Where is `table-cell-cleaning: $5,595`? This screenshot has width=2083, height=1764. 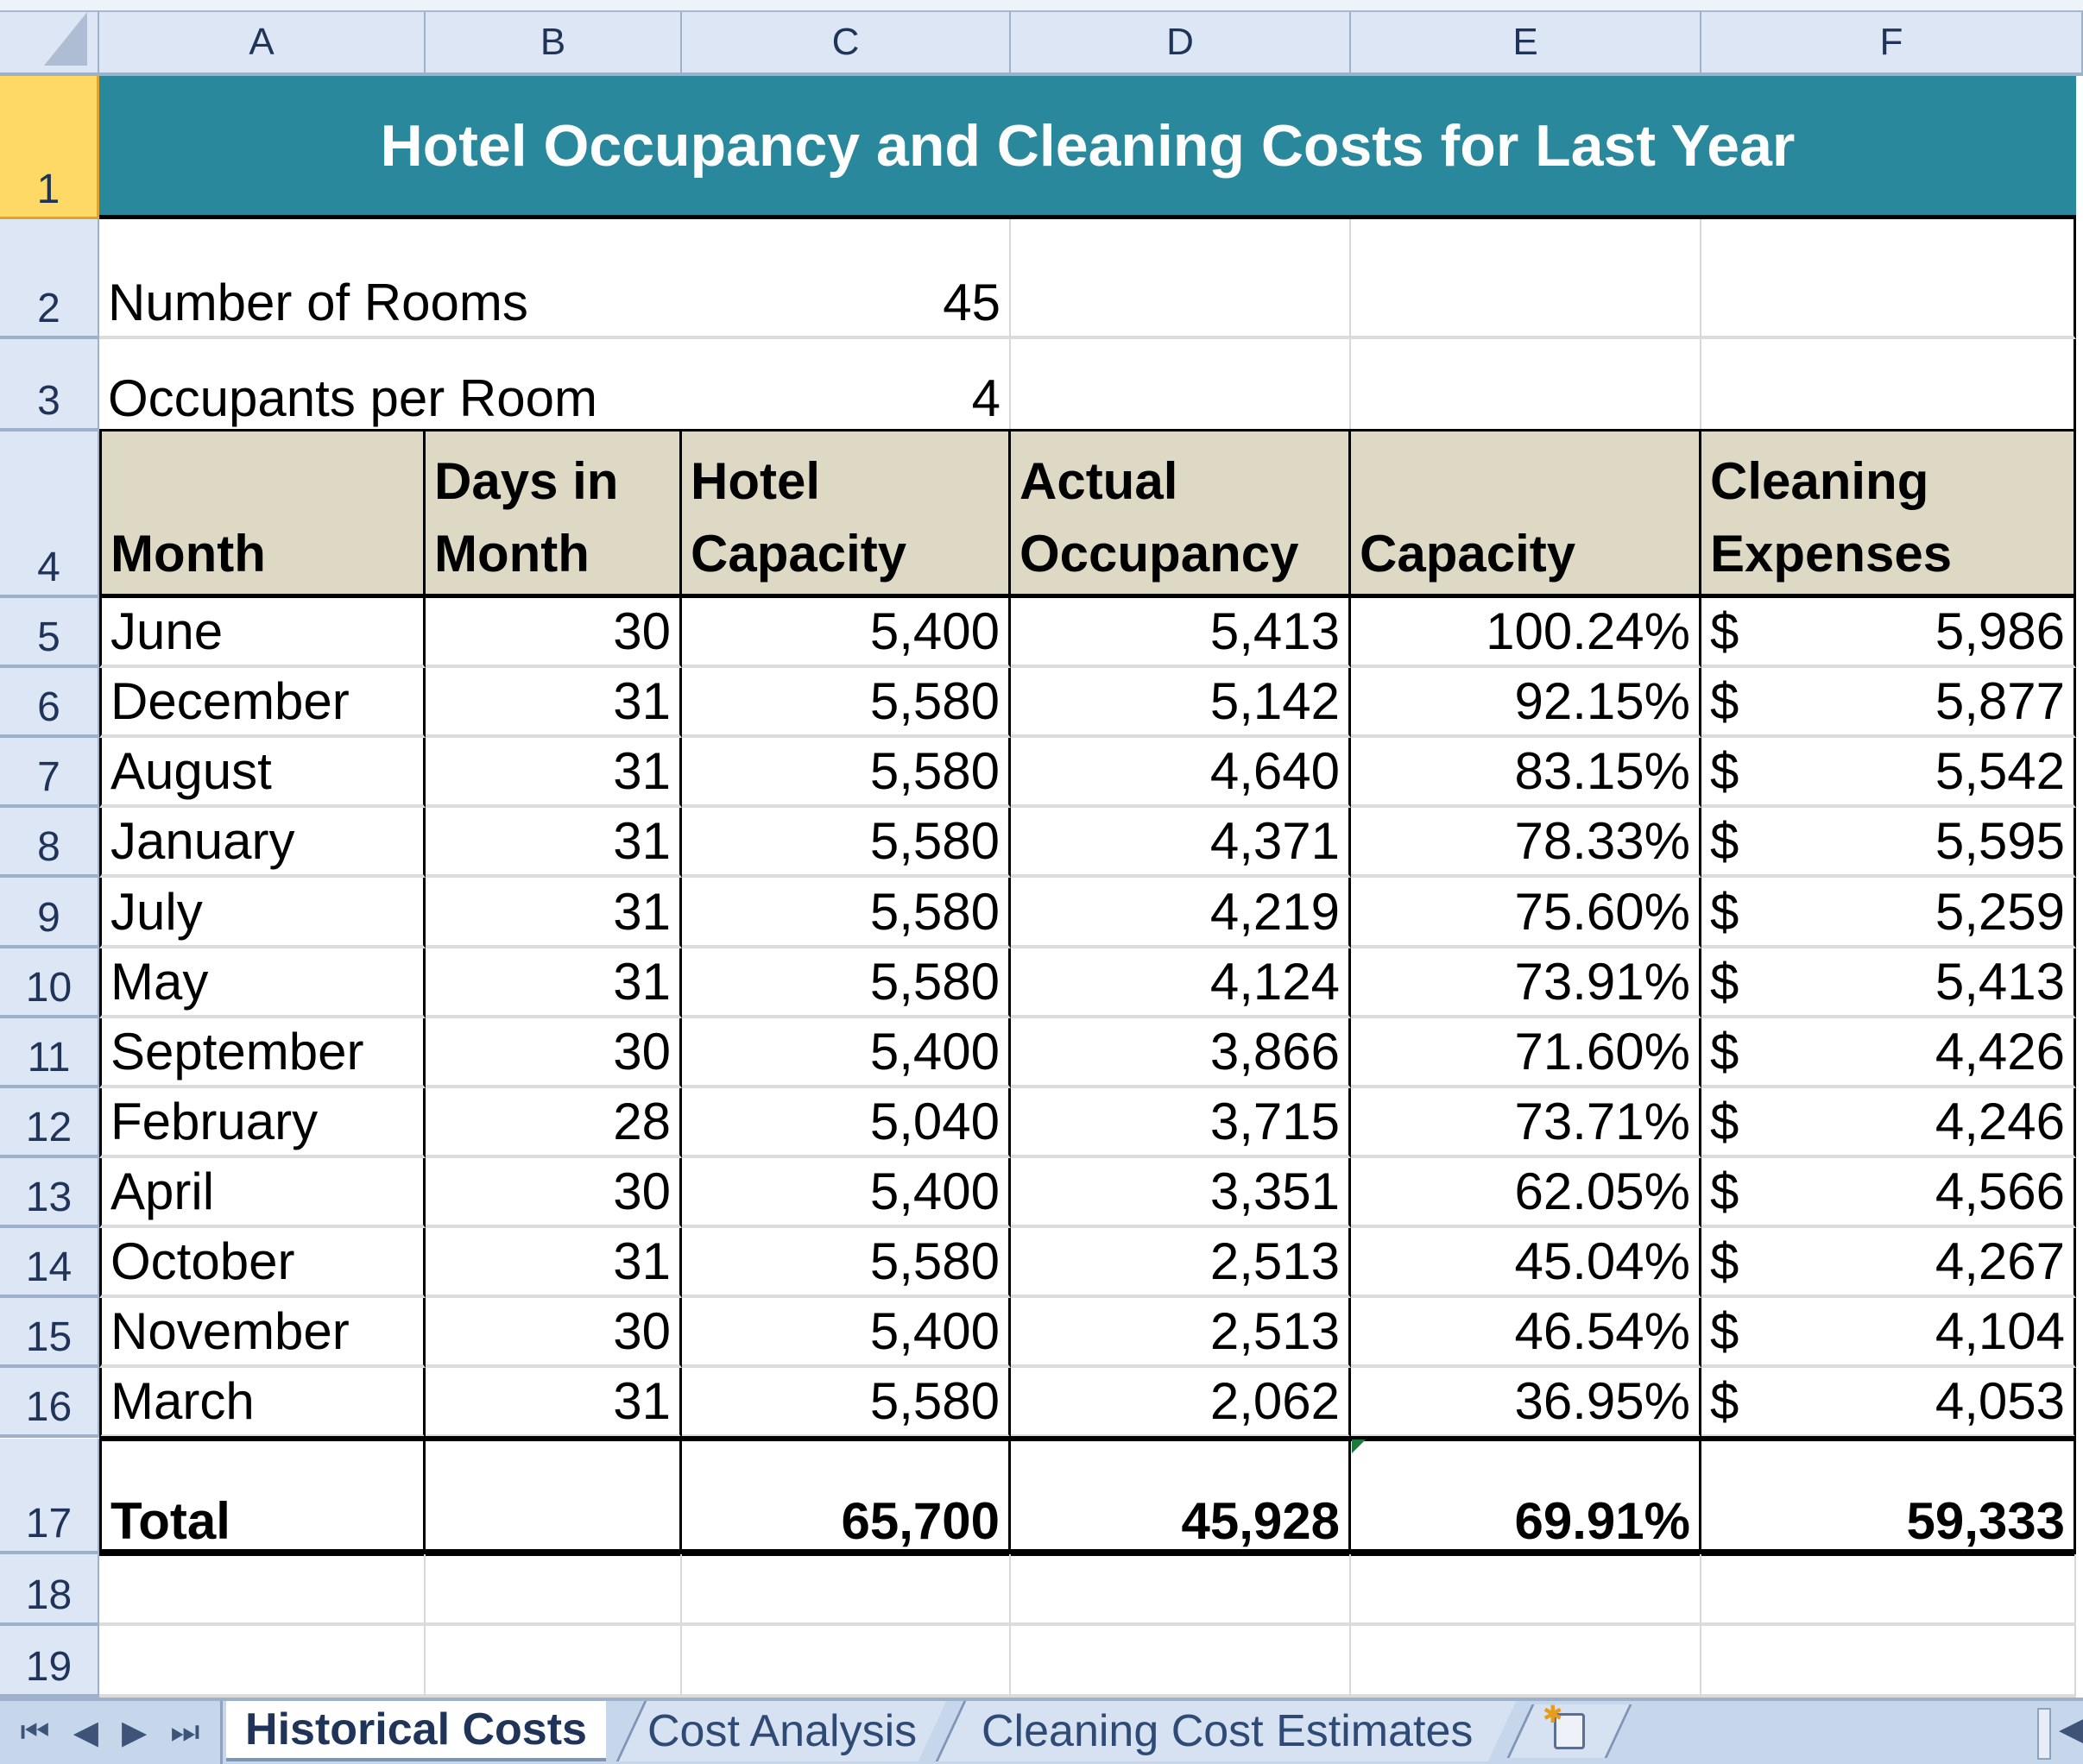
table-cell-cleaning: $5,595 is located at coordinates (1888, 843).